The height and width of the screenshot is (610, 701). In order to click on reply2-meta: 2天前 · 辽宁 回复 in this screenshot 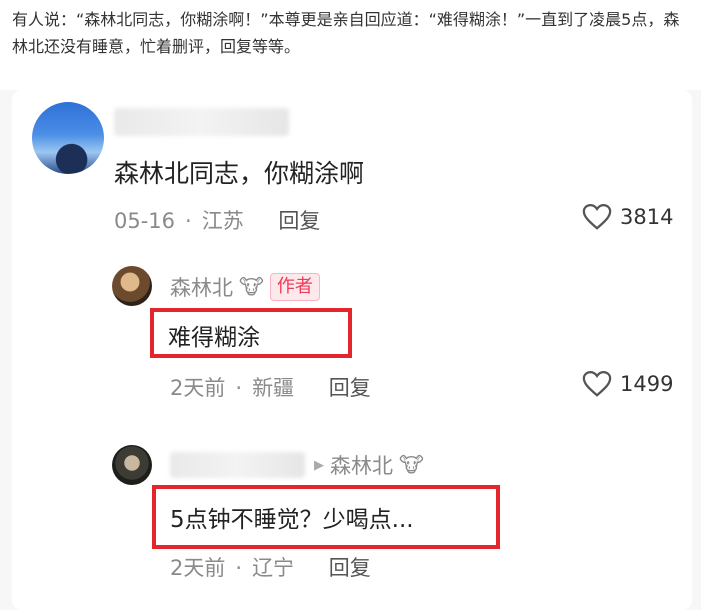, I will do `click(270, 567)`.